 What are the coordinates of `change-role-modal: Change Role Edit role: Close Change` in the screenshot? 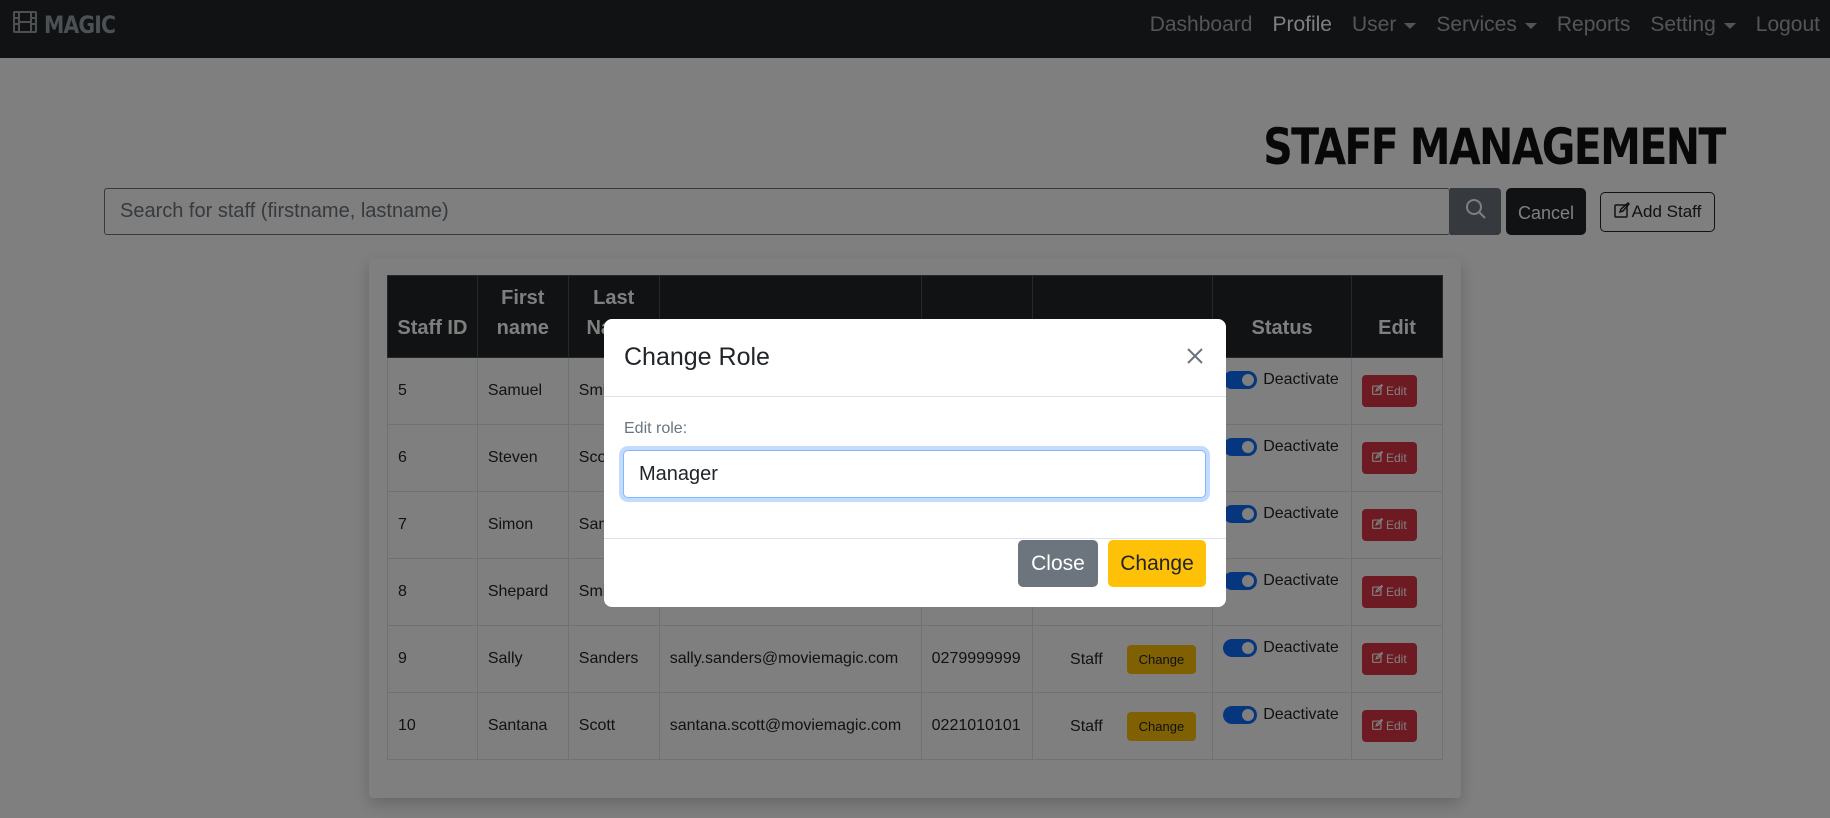 It's located at (915, 463).